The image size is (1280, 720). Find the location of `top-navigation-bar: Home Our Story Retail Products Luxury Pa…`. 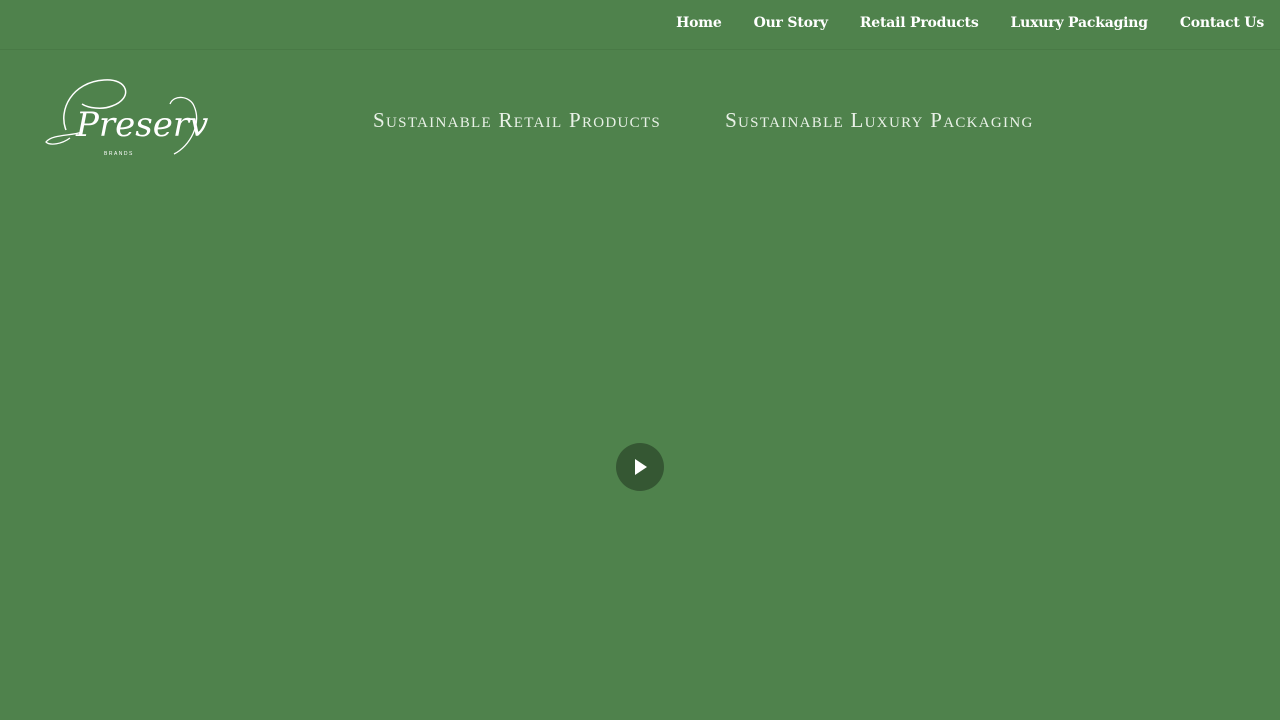

top-navigation-bar: Home Our Story Retail Products Luxury Pa… is located at coordinates (640, 25).